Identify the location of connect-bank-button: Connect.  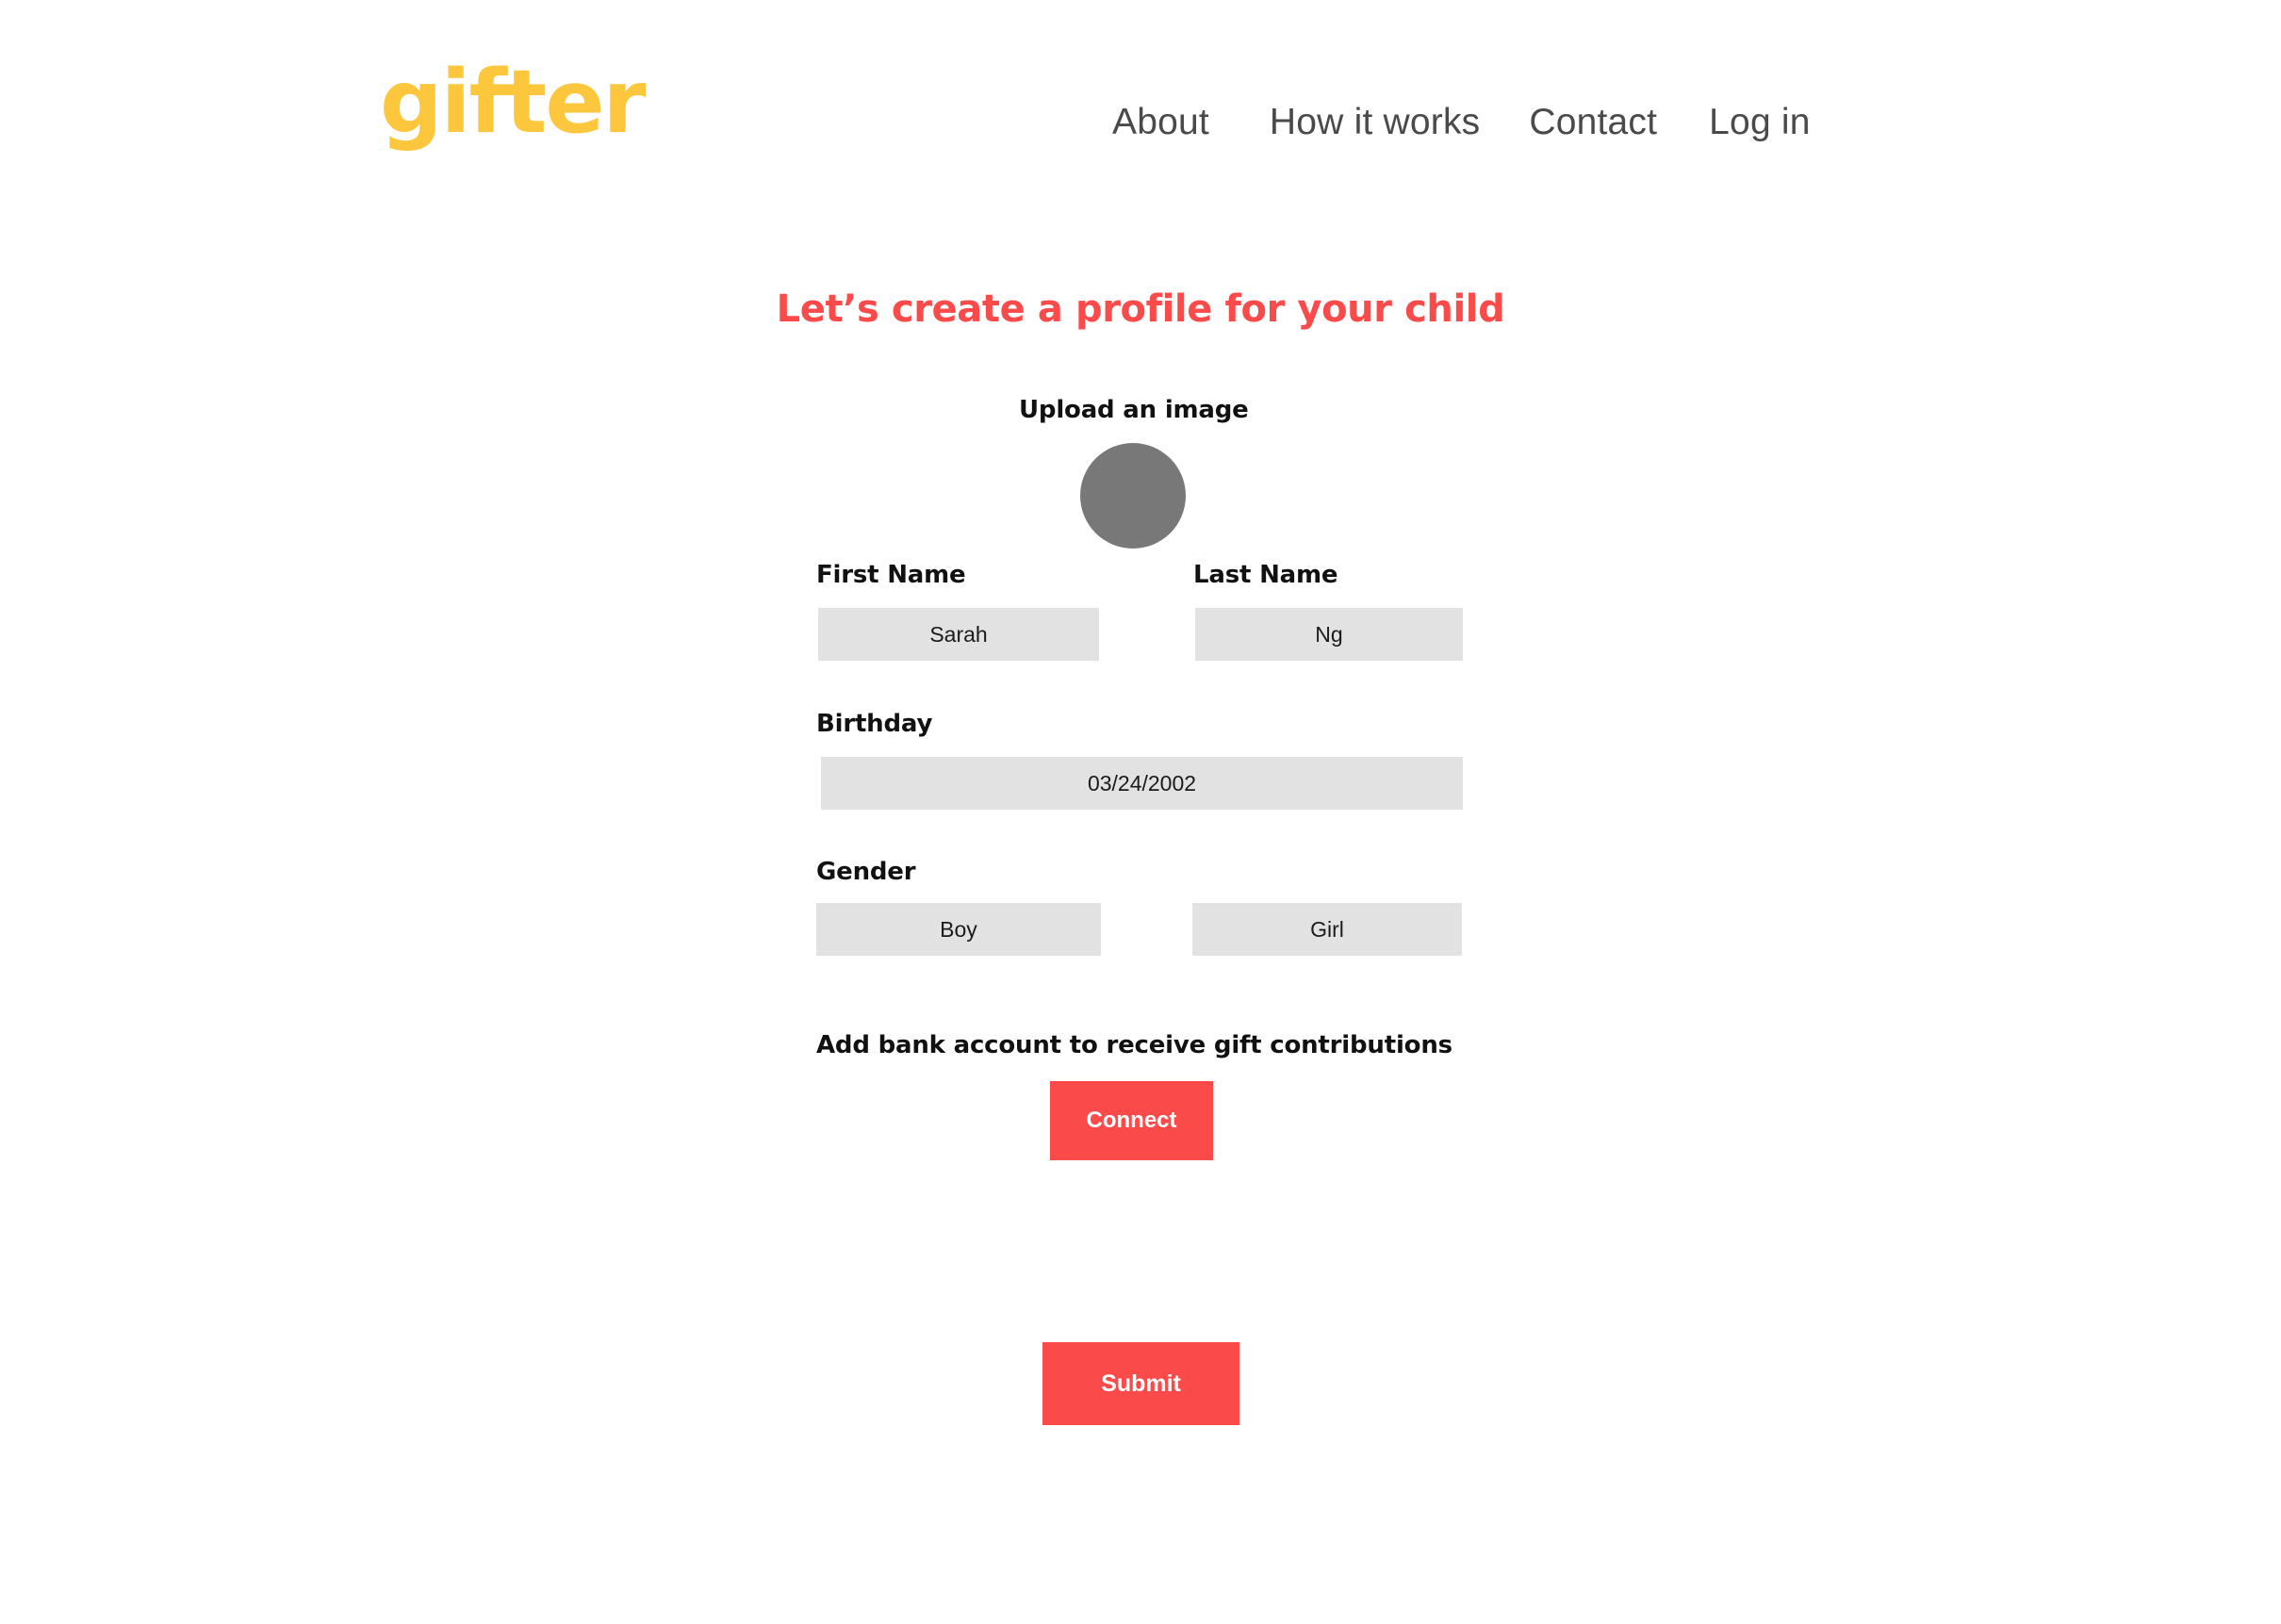
(1131, 1120).